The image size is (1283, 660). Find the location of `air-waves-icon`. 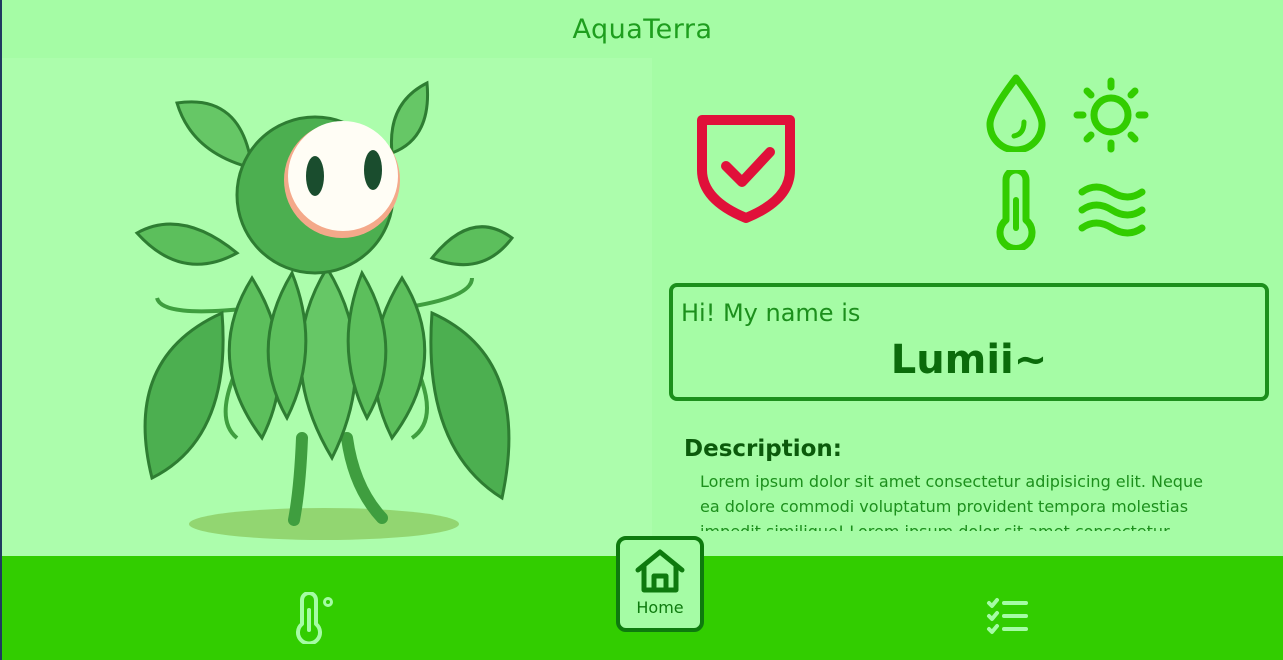

air-waves-icon is located at coordinates (1112, 210).